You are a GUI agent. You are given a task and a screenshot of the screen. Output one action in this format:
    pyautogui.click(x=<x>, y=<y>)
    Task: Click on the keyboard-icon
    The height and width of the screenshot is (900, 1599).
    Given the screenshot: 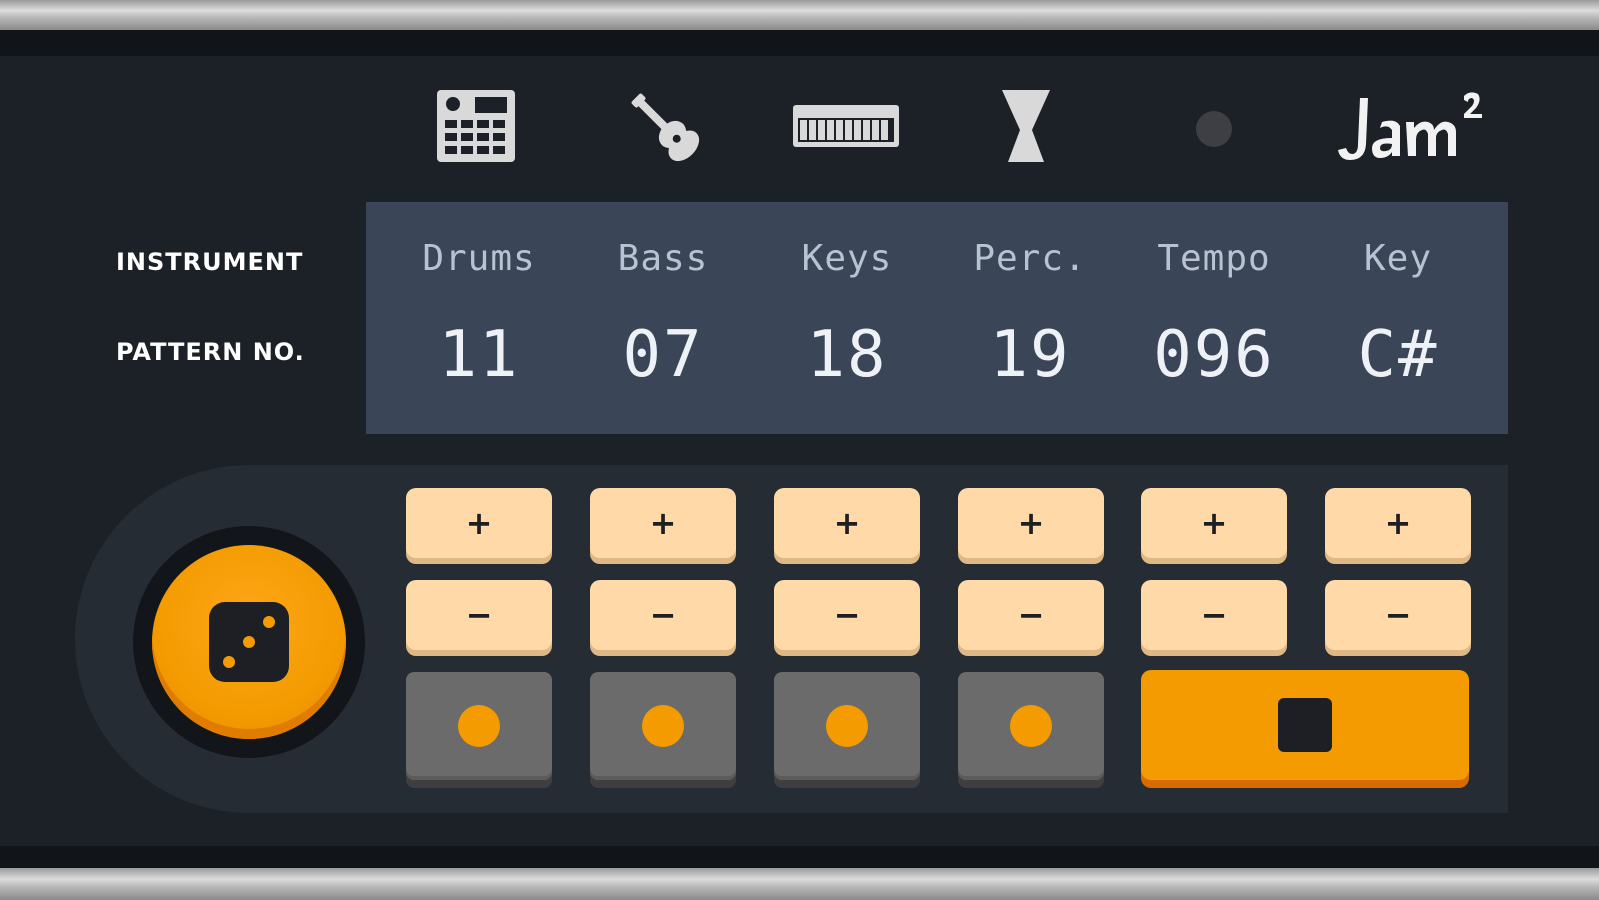 What is the action you would take?
    pyautogui.click(x=846, y=126)
    